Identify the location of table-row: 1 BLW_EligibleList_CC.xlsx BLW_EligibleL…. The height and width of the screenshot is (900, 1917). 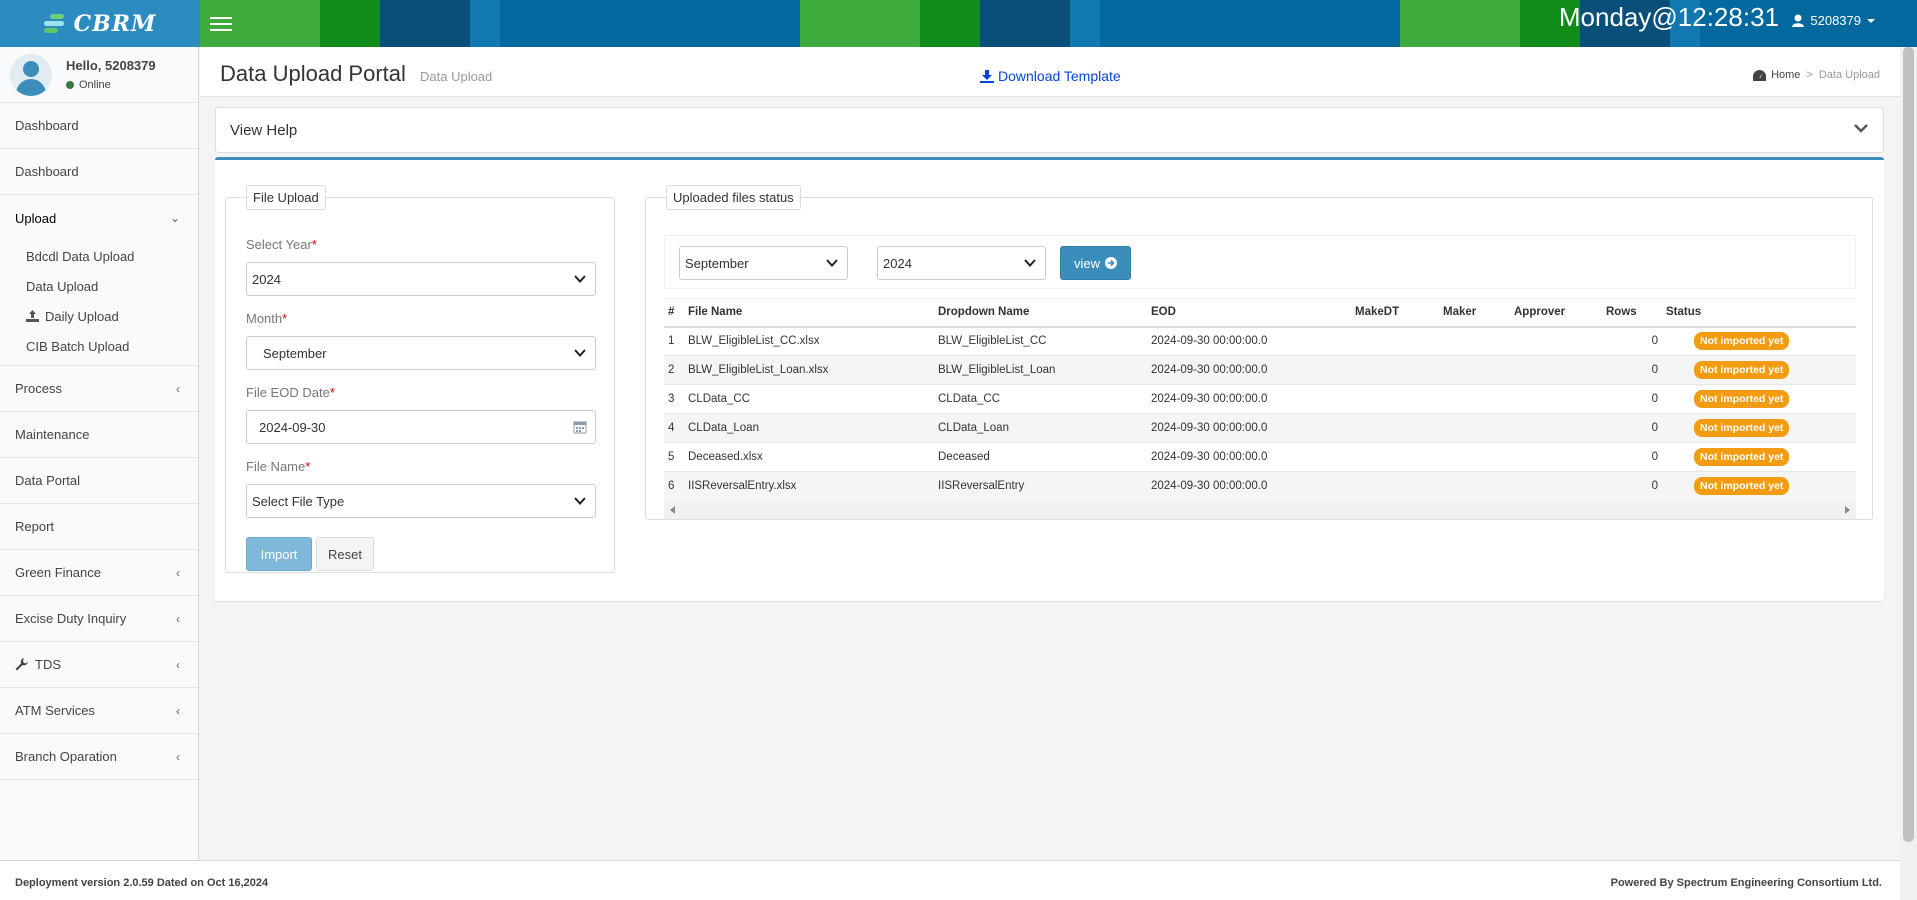
(1260, 341).